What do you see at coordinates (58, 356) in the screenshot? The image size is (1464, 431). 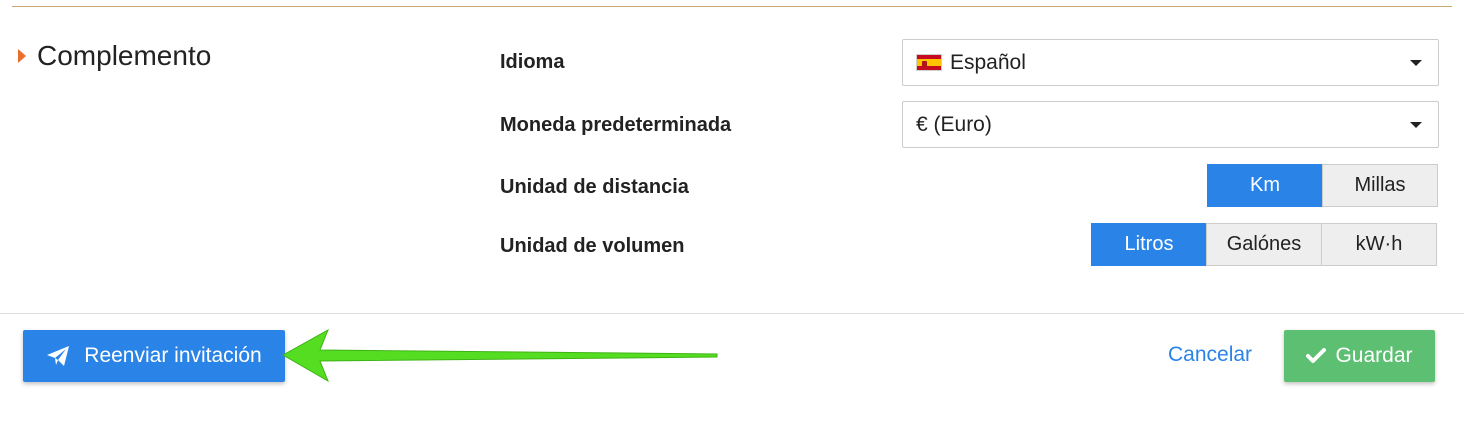 I see `paper-plane-icon` at bounding box center [58, 356].